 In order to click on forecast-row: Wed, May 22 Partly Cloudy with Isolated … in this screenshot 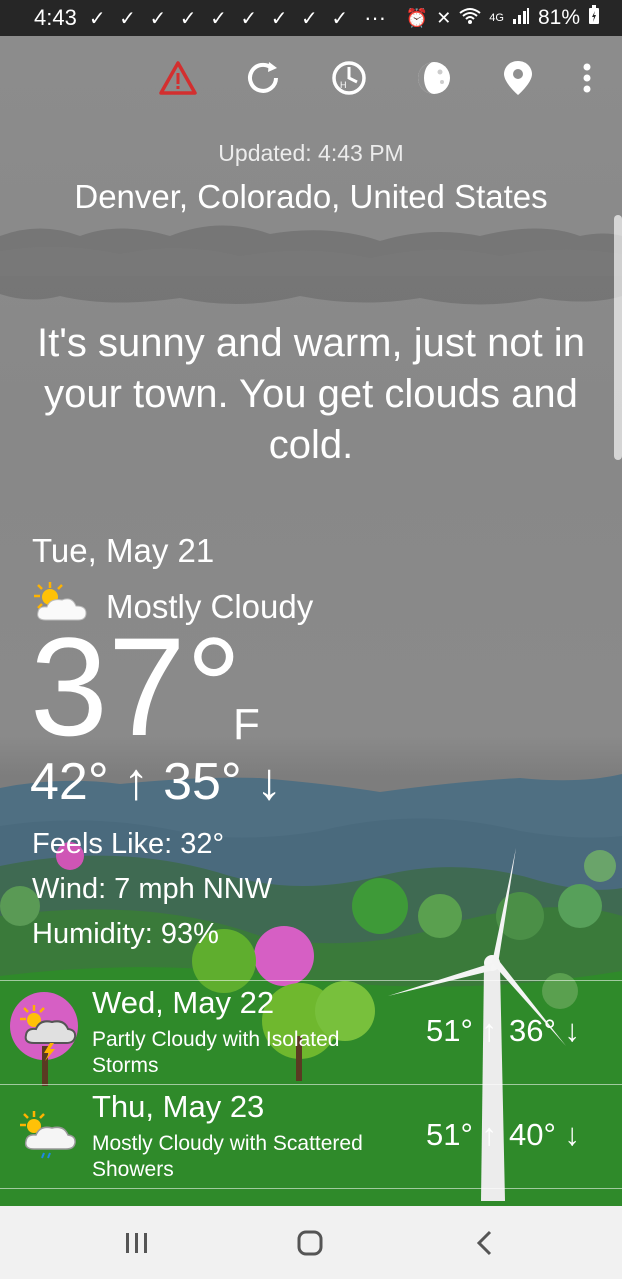, I will do `click(311, 1032)`.